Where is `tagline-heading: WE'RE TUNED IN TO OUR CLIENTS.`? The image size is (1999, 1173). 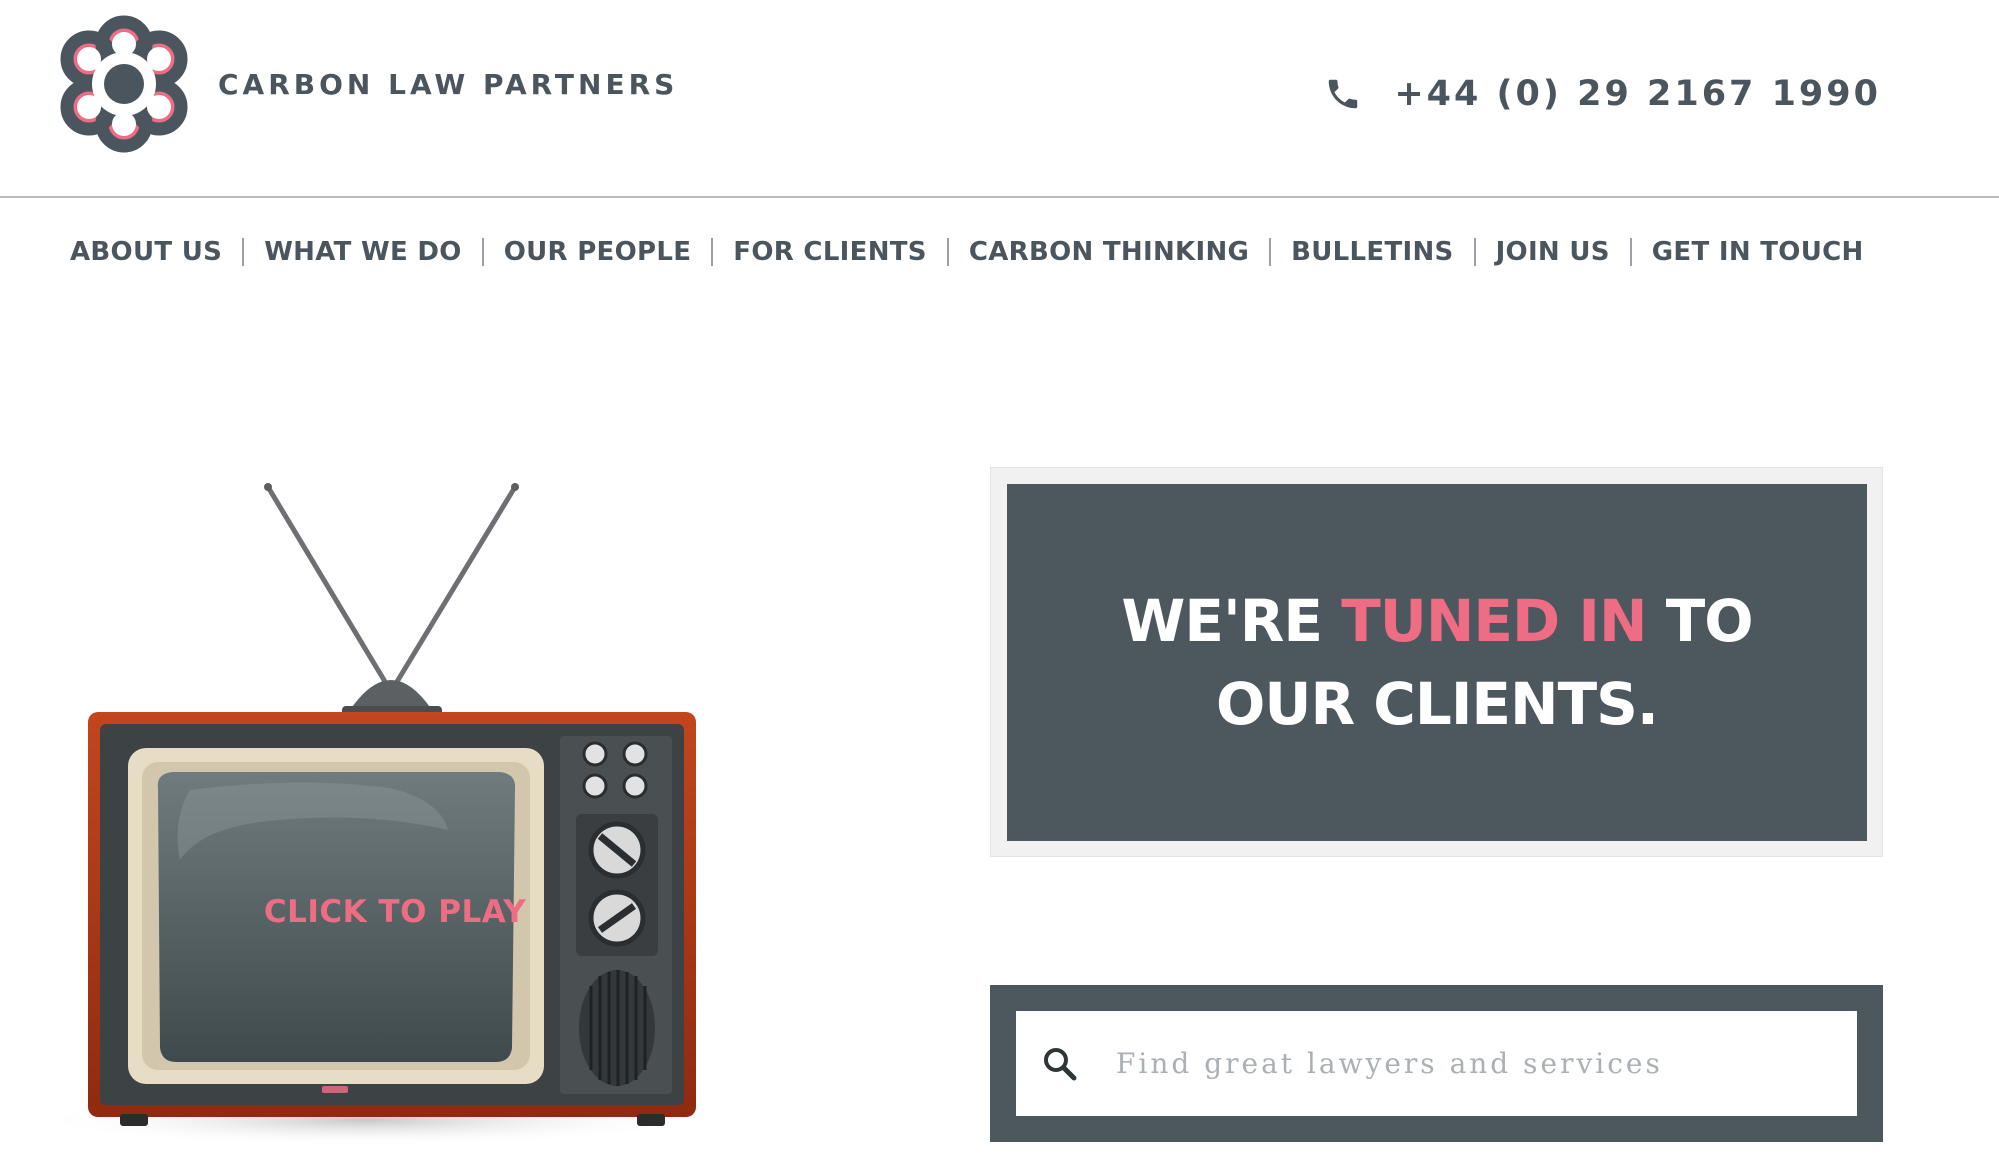
tagline-heading: WE'RE TUNED IN TO OUR CLIENTS. is located at coordinates (1437, 663).